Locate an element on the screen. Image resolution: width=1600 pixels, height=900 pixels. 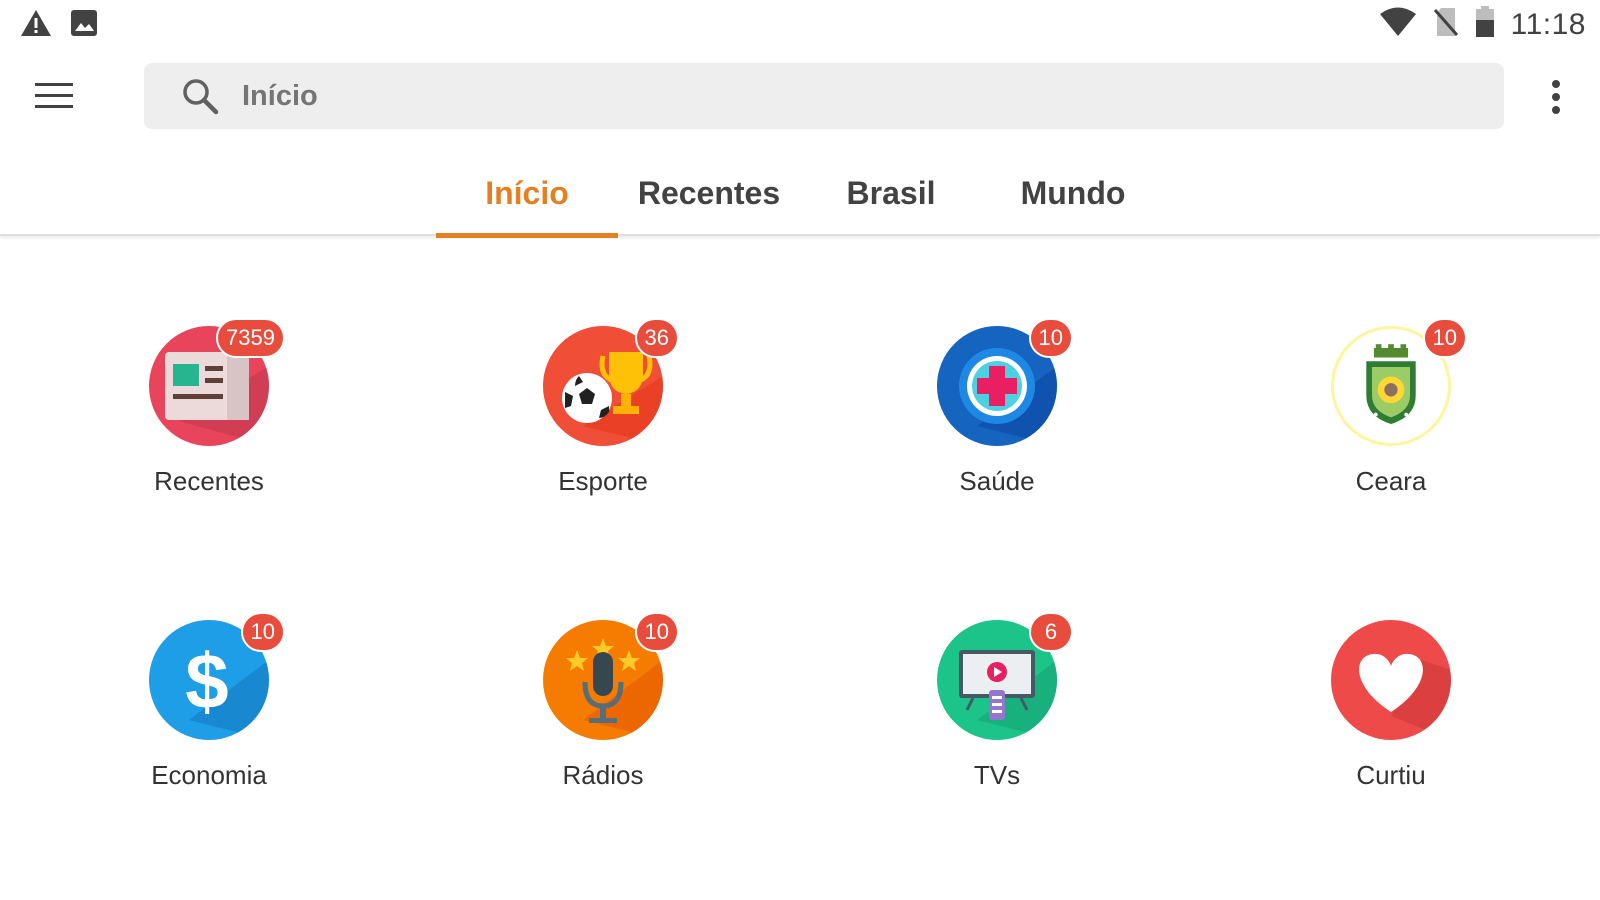
tab-bar: Início Recentes Brasil Mundo is located at coordinates (800, 194).